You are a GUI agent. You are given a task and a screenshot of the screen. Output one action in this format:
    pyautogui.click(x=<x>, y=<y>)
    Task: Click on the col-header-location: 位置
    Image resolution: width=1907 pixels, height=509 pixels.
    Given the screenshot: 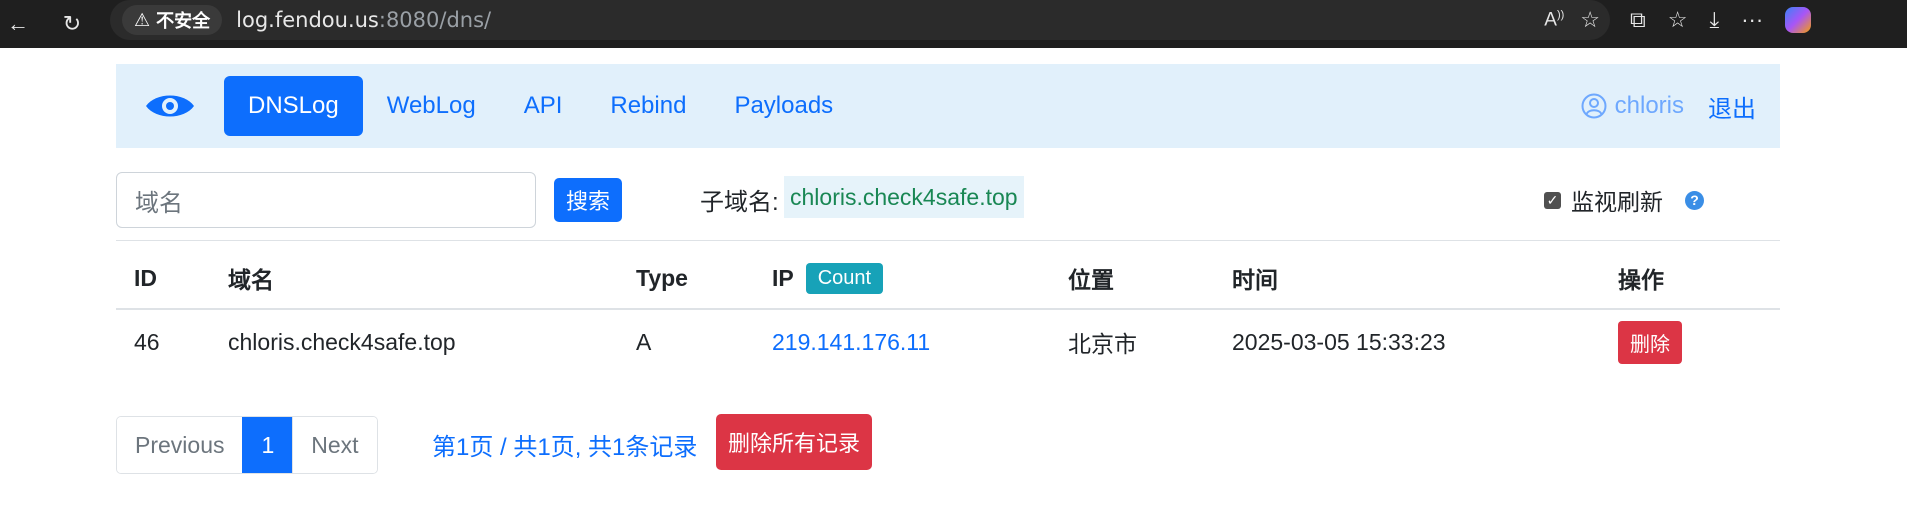 What is the action you would take?
    pyautogui.click(x=1091, y=280)
    